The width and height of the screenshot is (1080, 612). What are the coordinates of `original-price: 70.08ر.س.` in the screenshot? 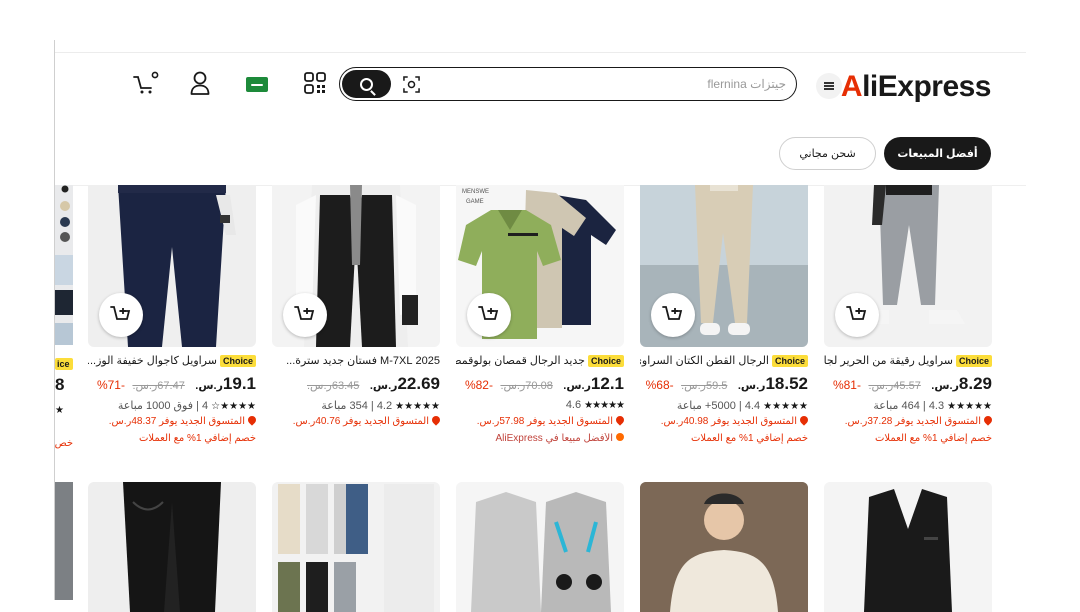 It's located at (526, 386).